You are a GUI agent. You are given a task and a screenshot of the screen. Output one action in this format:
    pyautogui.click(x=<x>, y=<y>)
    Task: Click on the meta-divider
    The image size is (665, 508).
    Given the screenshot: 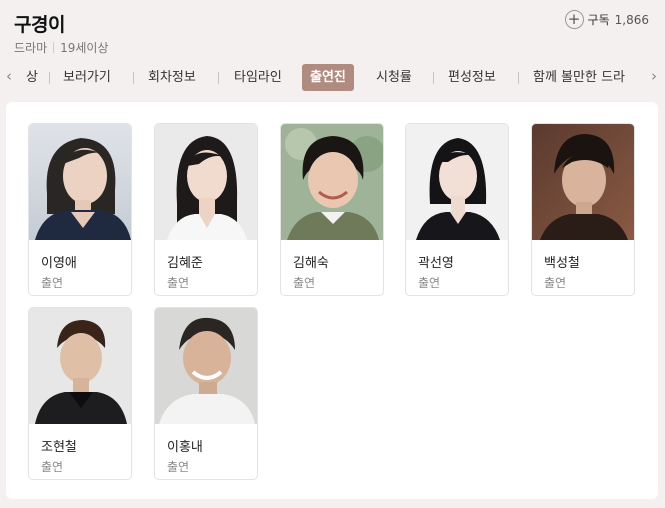 What is the action you would take?
    pyautogui.click(x=54, y=47)
    